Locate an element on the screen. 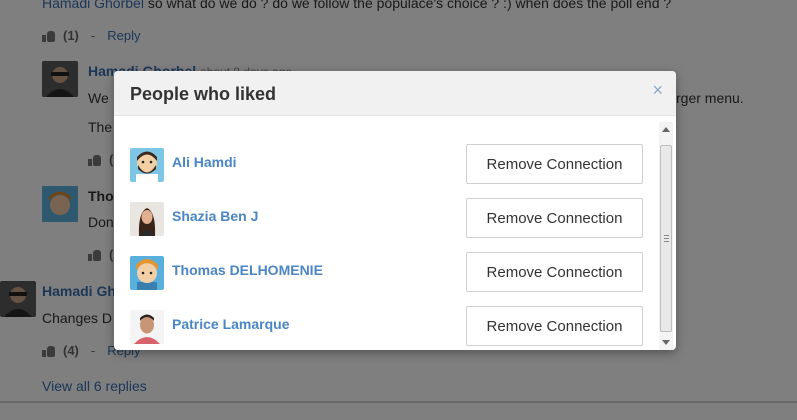  modal-scrollbar is located at coordinates (666, 236).